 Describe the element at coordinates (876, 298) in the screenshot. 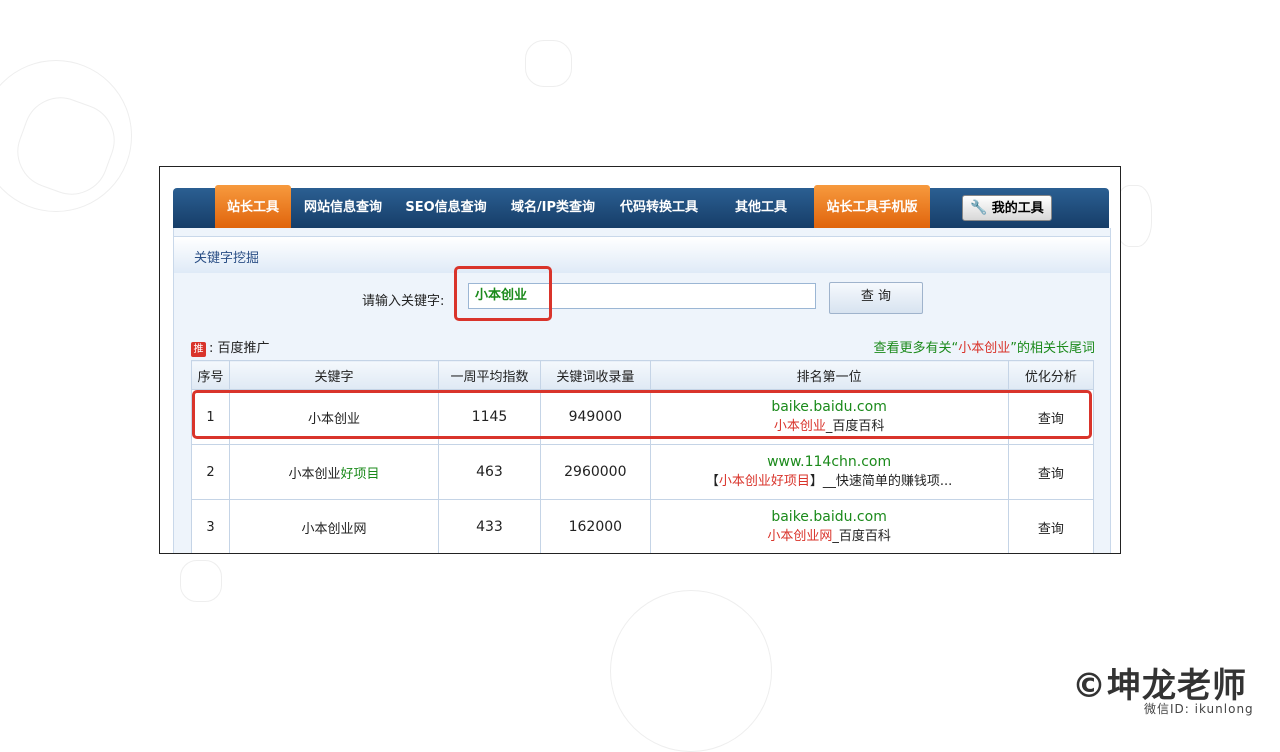

I see `query-button: 查 询` at that location.